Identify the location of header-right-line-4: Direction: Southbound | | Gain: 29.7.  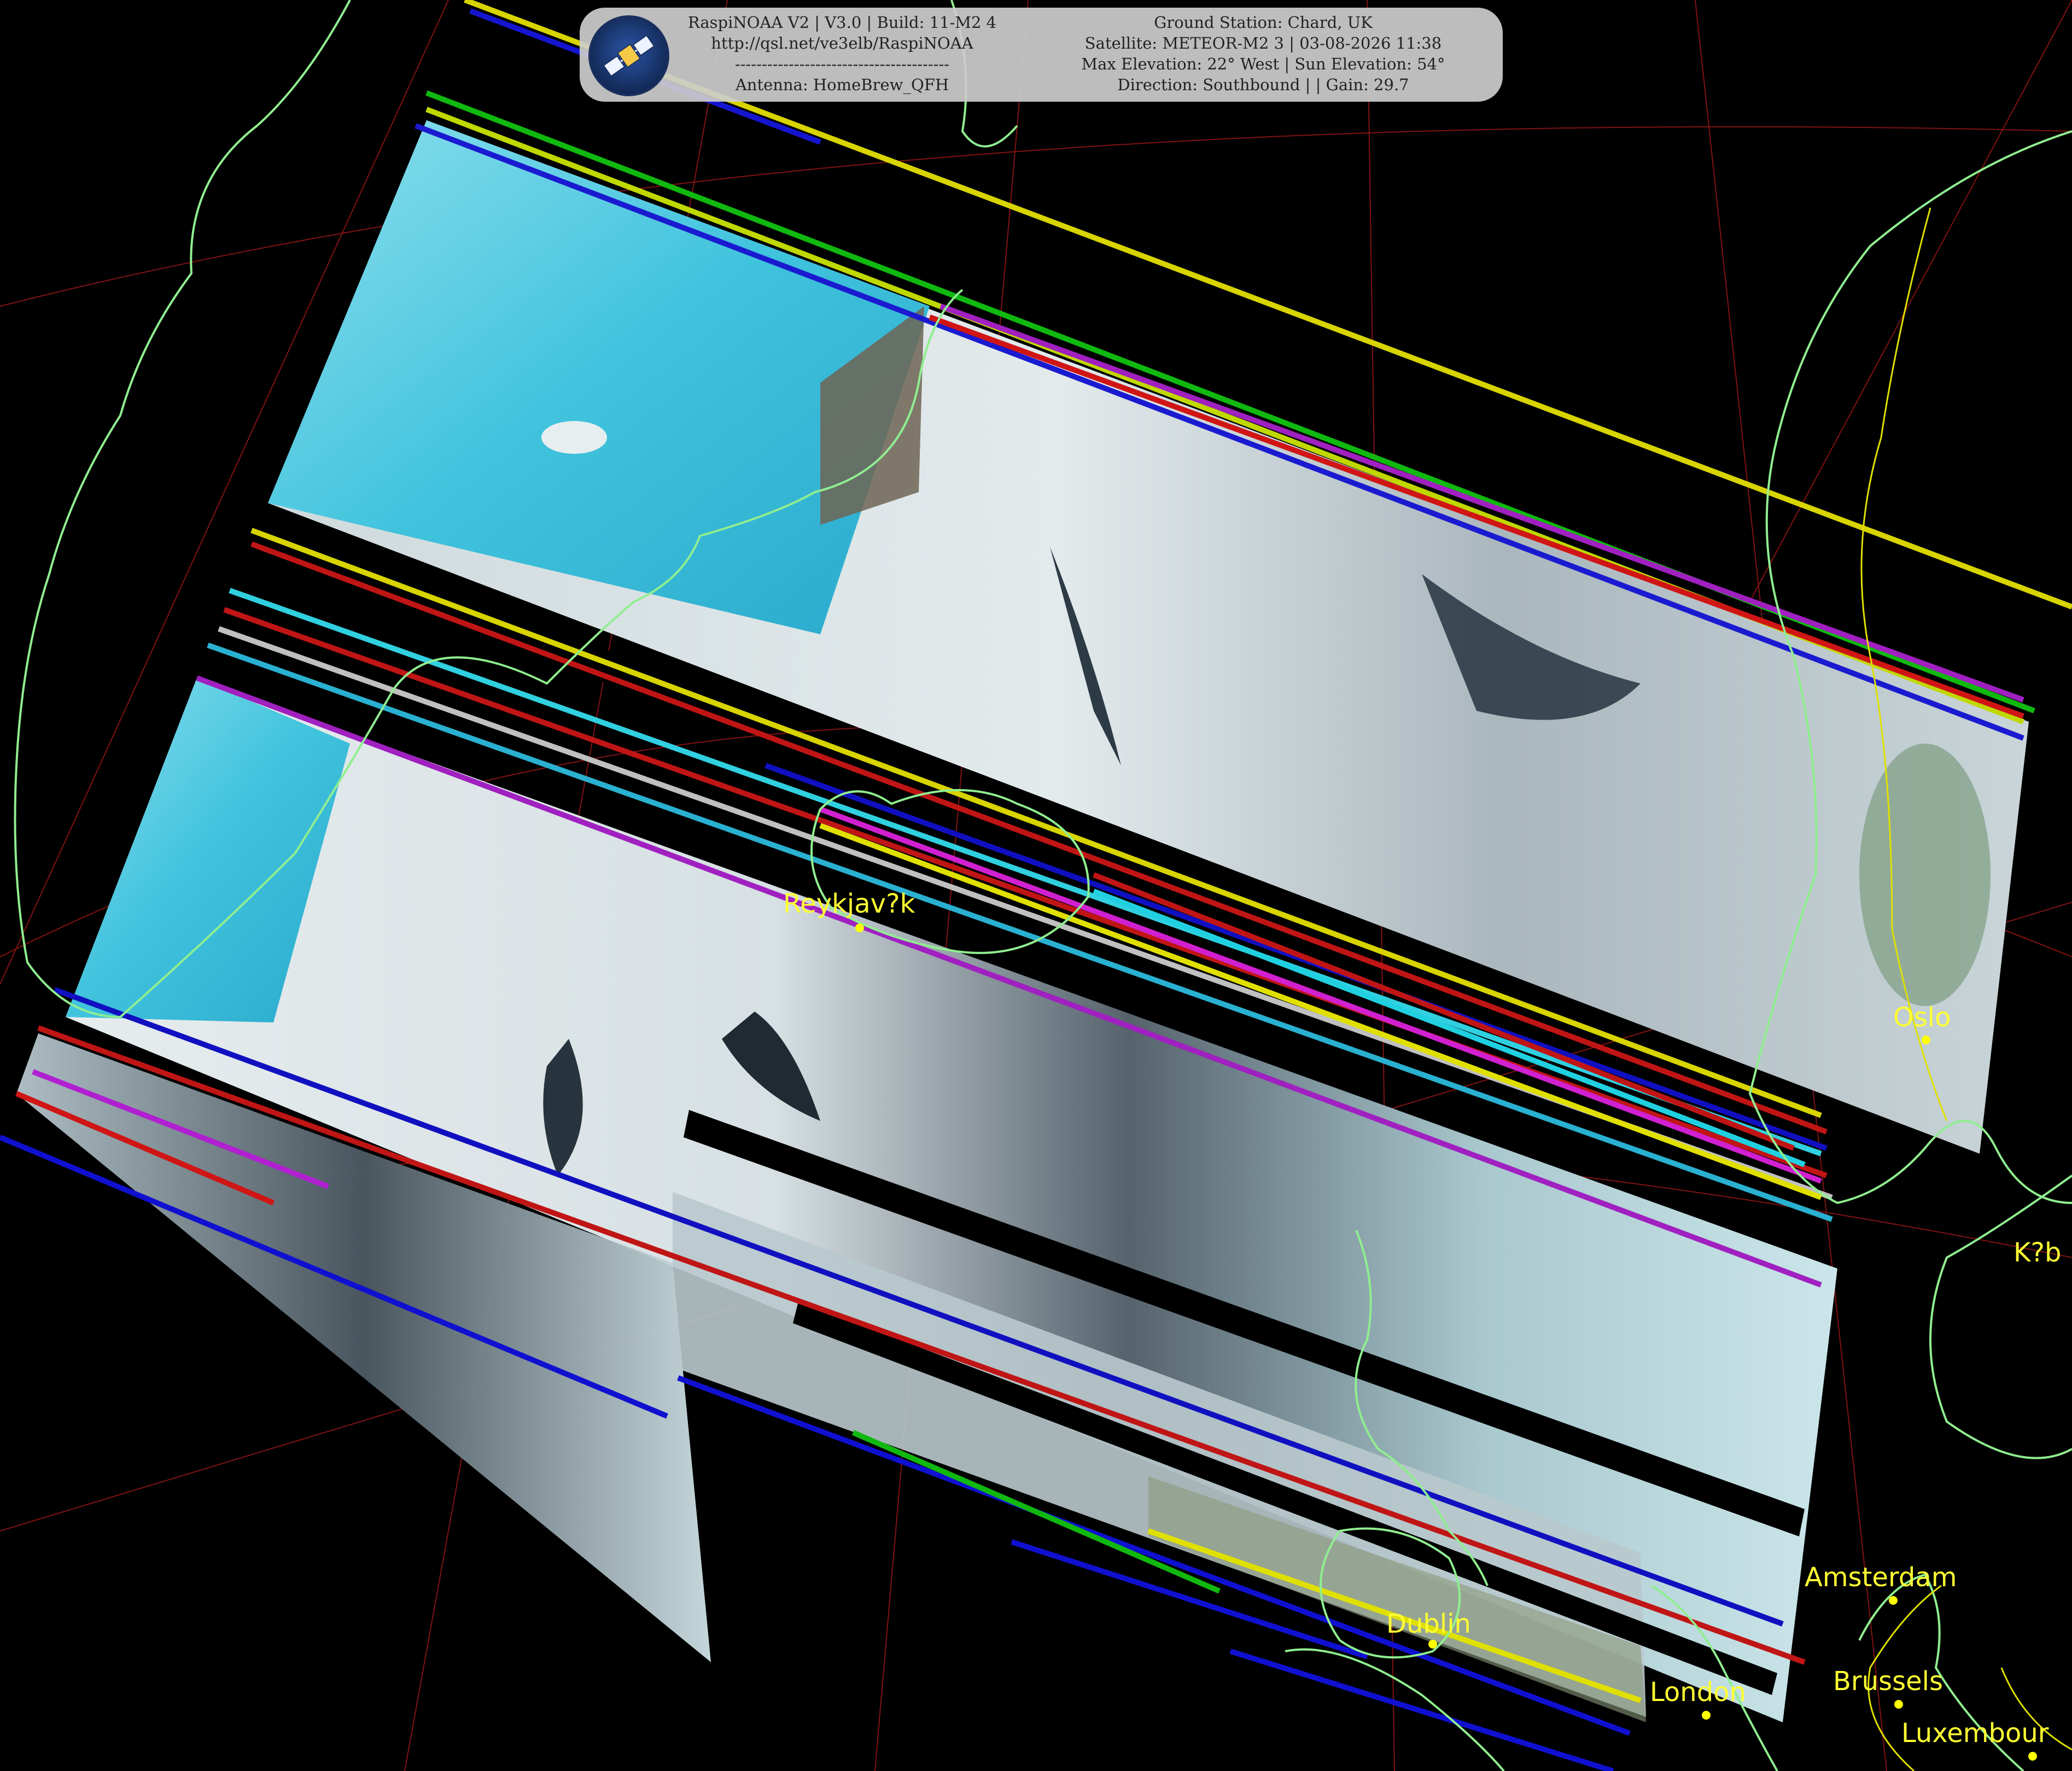
(1263, 84).